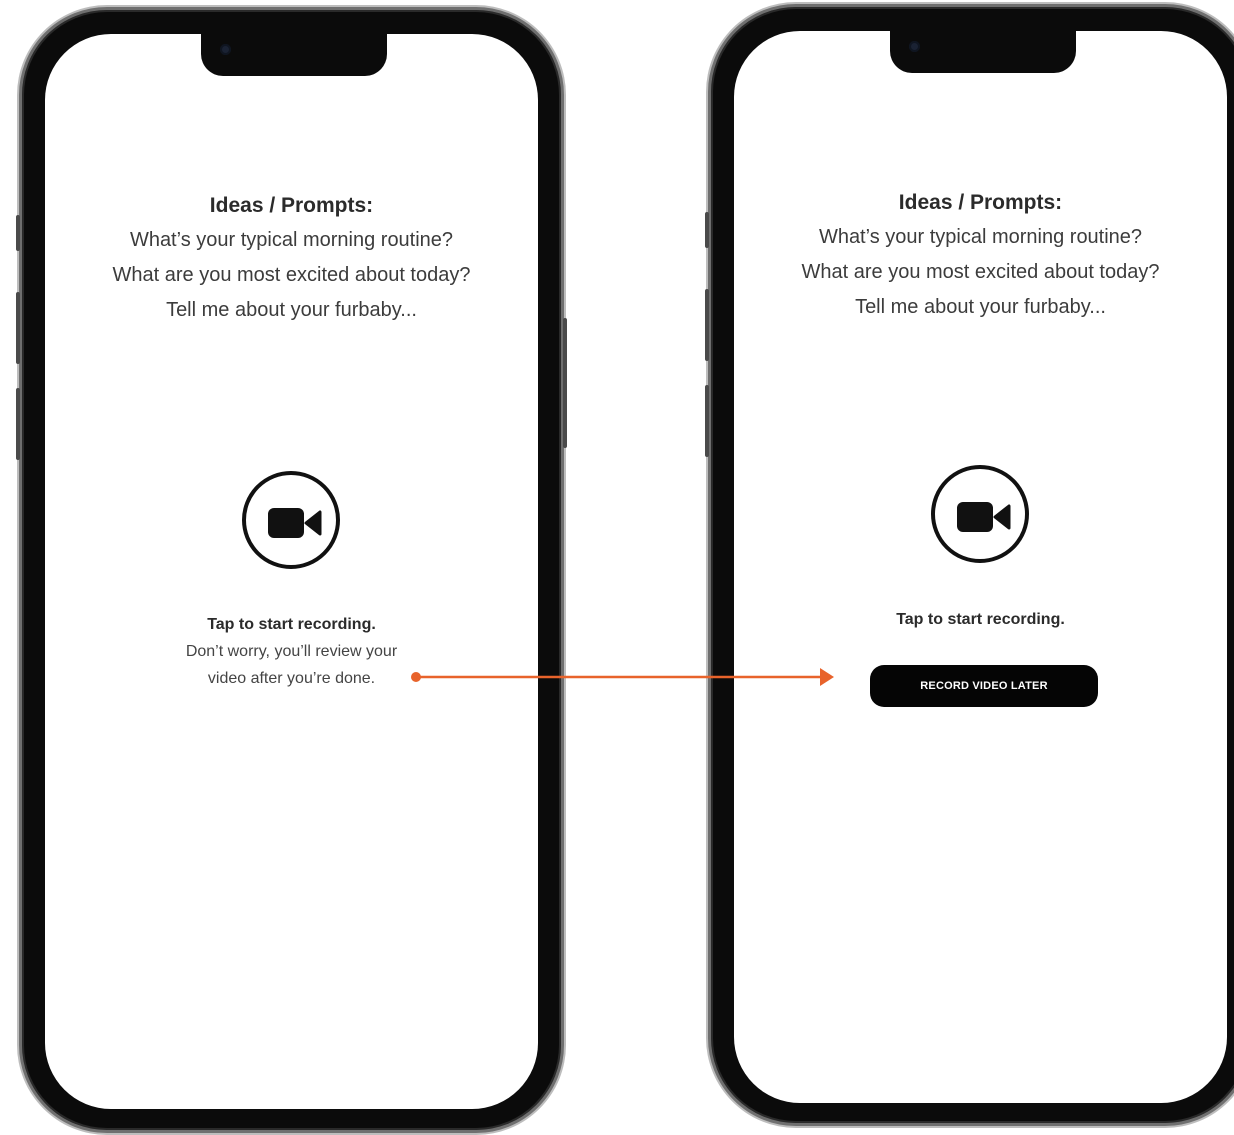 Image resolution: width=1234 pixels, height=1135 pixels. I want to click on reassurance-line: Don’t worry, you’ll review your, so click(291, 651).